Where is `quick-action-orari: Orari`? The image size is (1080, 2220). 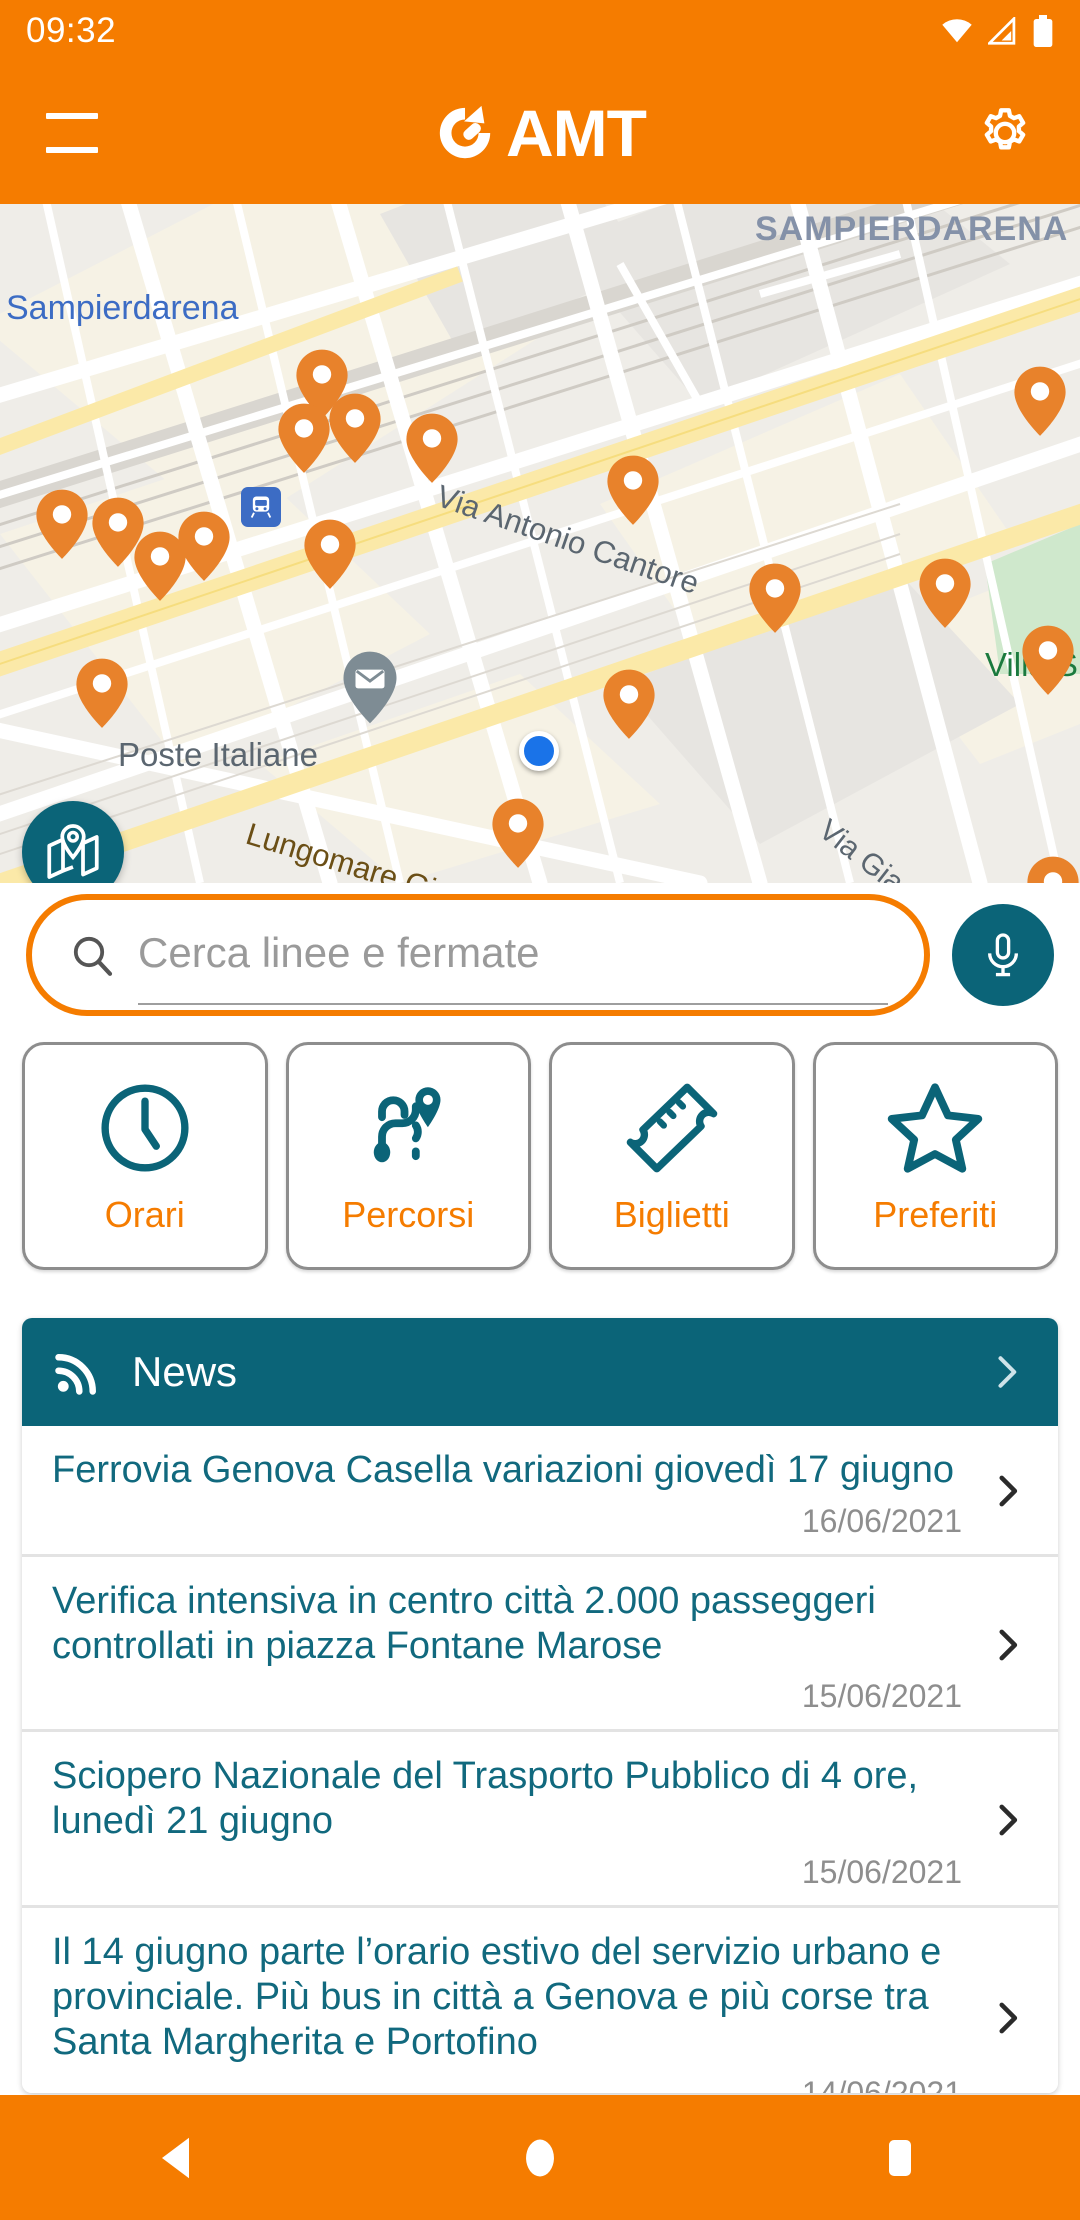 quick-action-orari: Orari is located at coordinates (145, 1156).